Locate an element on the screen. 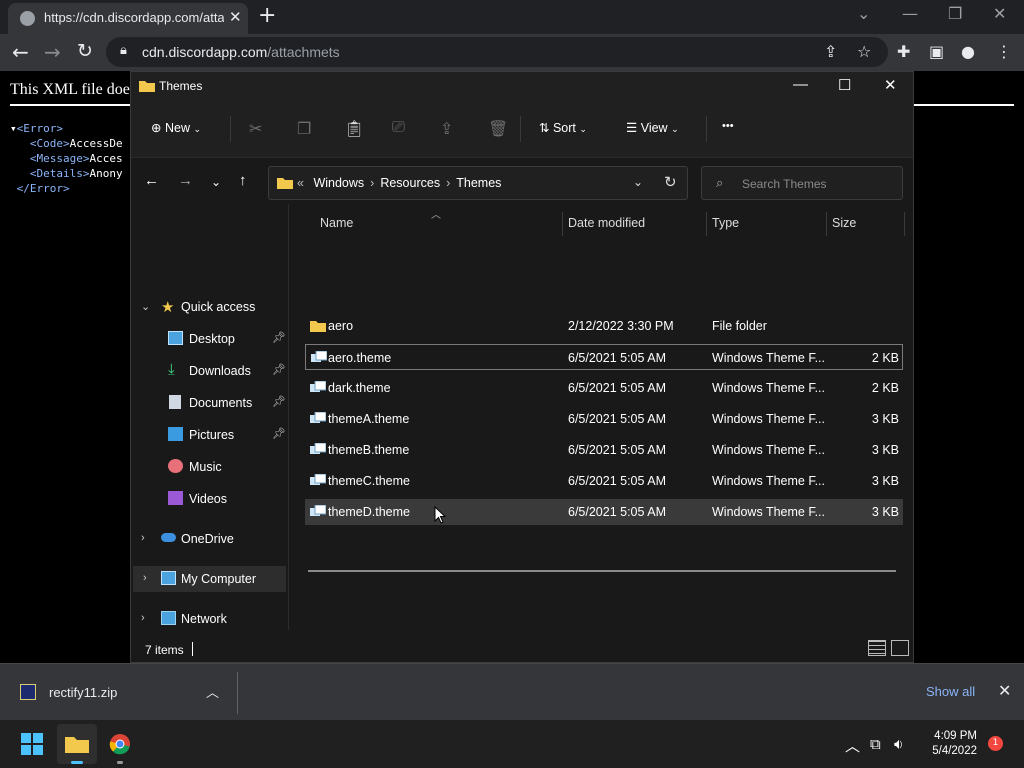  extensions-icon: ✚ is located at coordinates (903, 51).